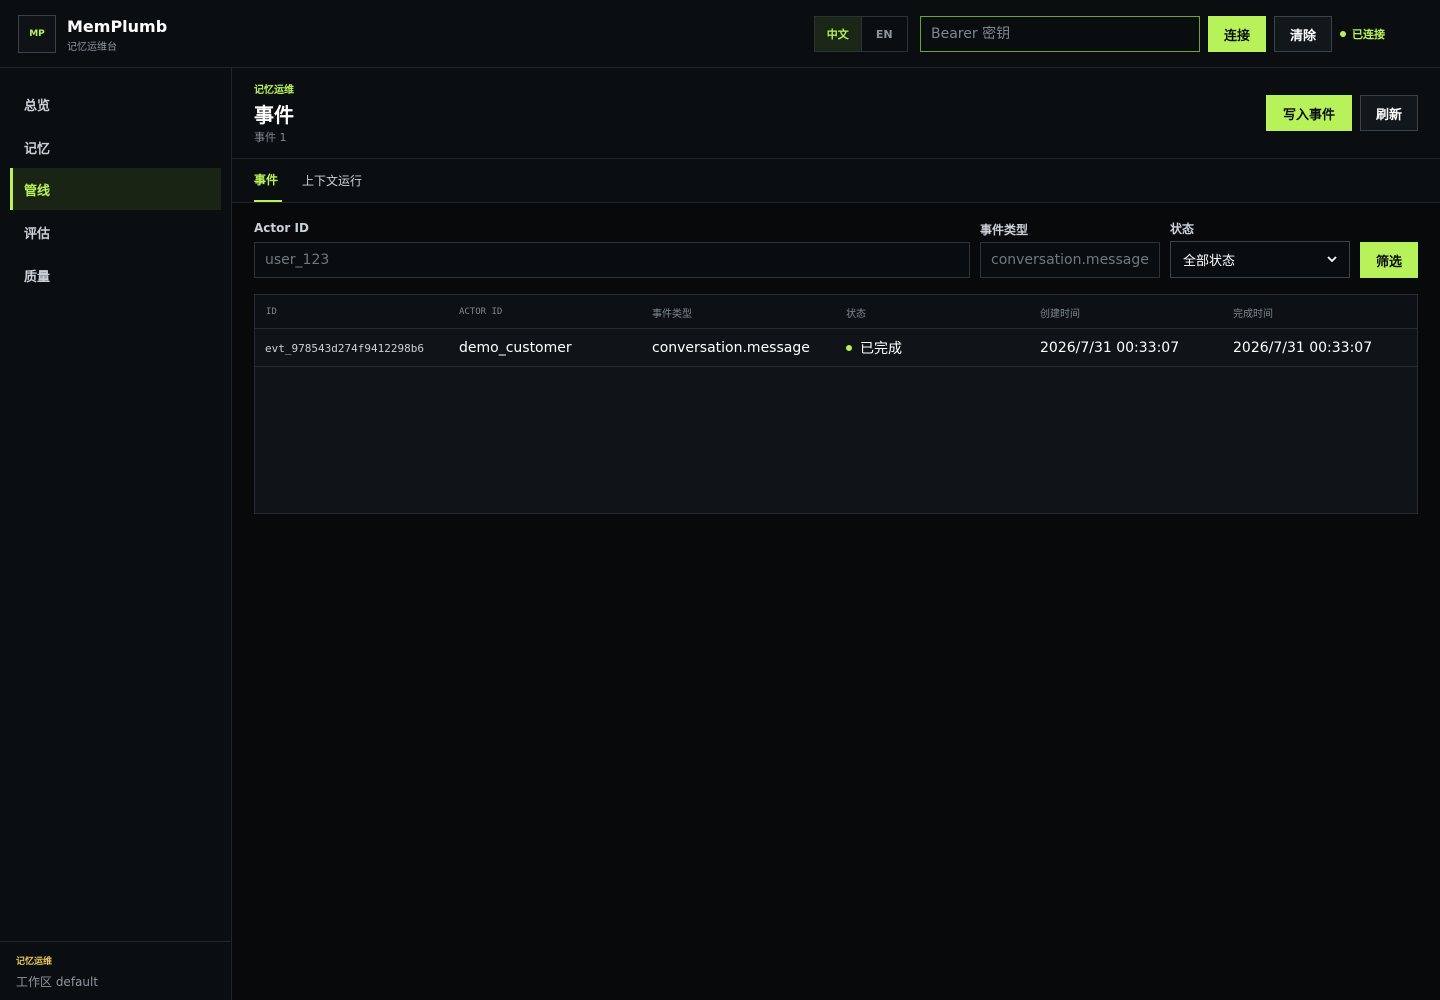 The image size is (1440, 1000). Describe the element at coordinates (1253, 314) in the screenshot. I see `column-header-completed: 完成时间` at that location.